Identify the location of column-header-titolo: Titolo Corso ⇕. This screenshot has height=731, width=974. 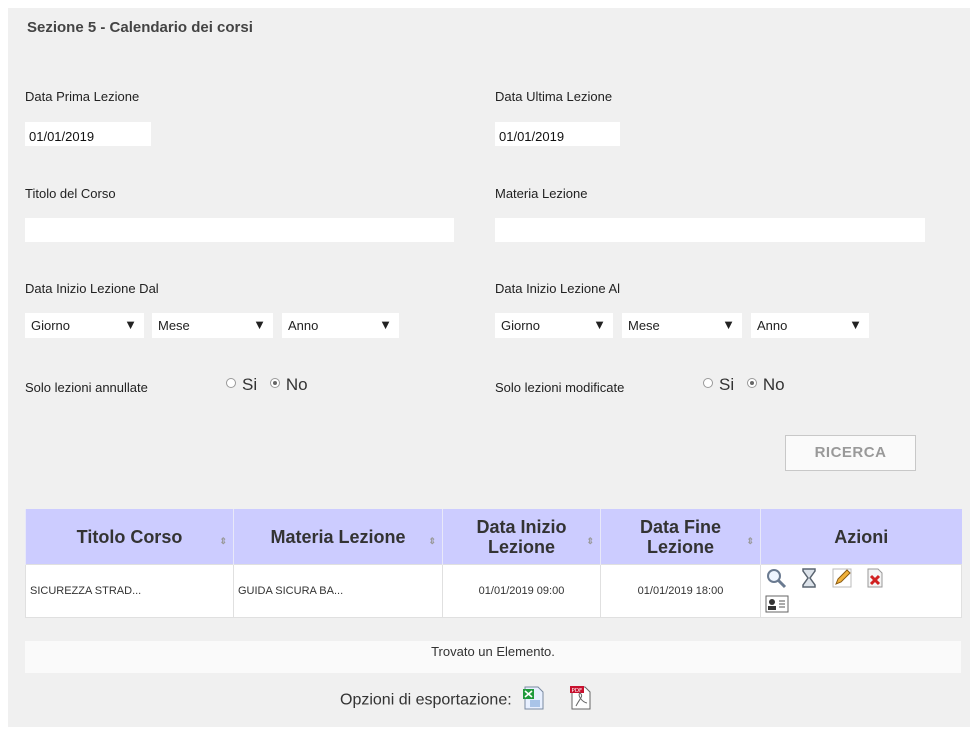
(129, 537).